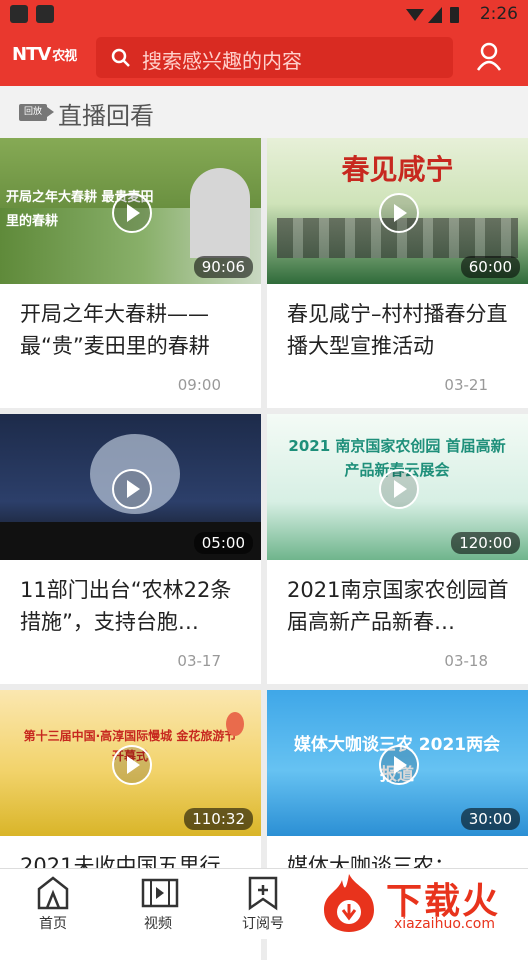  Describe the element at coordinates (490, 267) in the screenshot. I see `duration-badge: 60:00` at that location.